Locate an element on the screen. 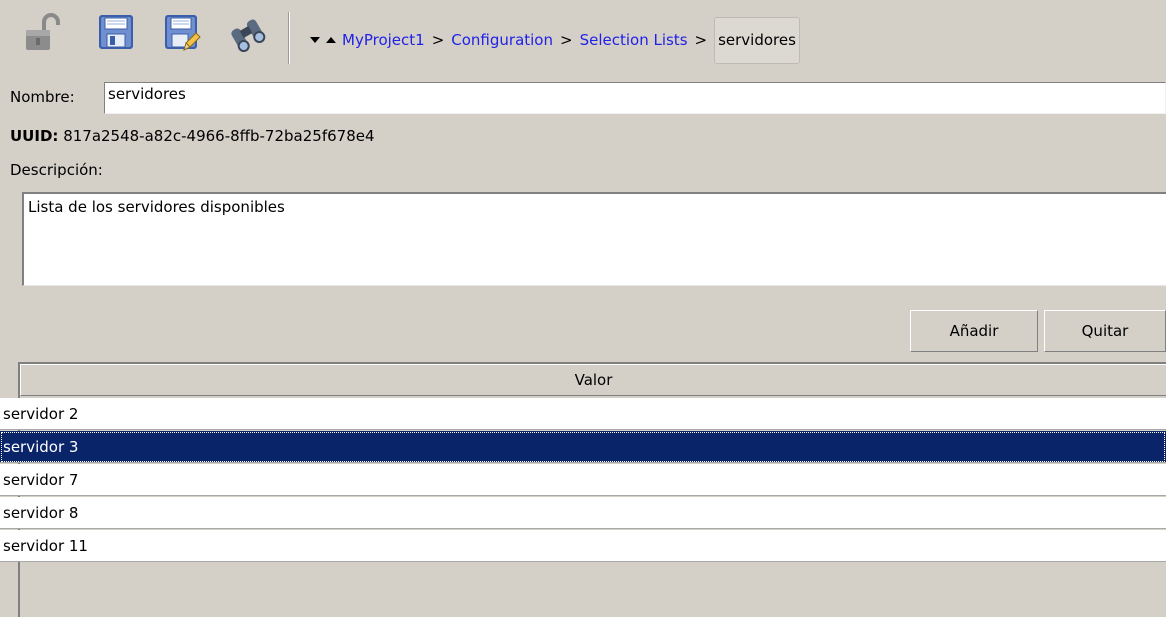 Image resolution: width=1166 pixels, height=617 pixels. breadcrumb-configuration: Configuration is located at coordinates (502, 40).